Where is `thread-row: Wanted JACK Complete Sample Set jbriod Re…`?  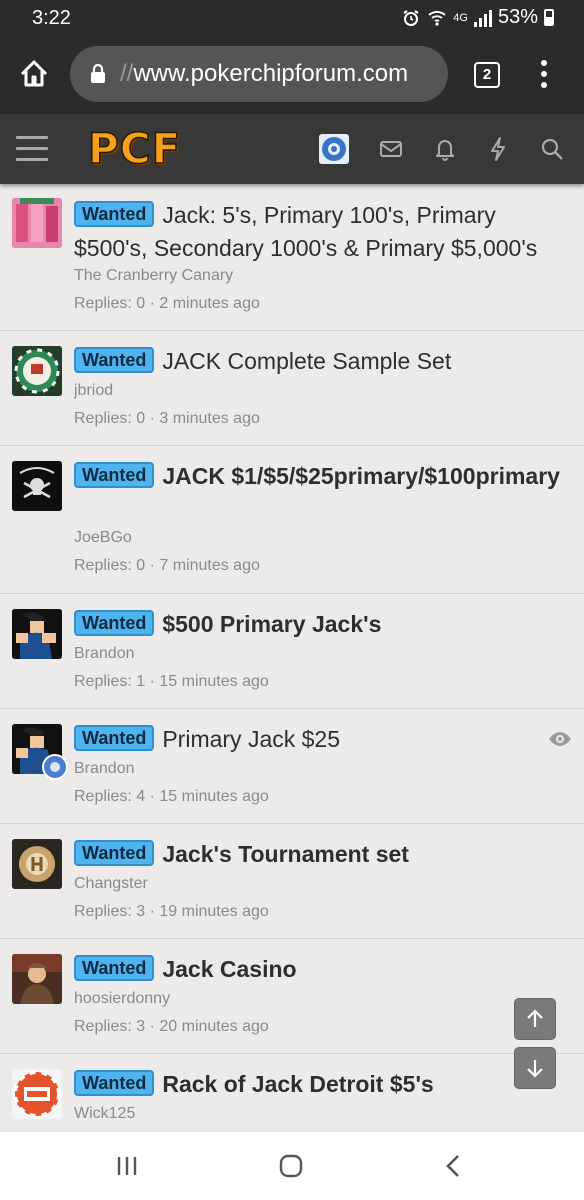
thread-row: Wanted JACK Complete Sample Set jbriod Re… is located at coordinates (292, 388).